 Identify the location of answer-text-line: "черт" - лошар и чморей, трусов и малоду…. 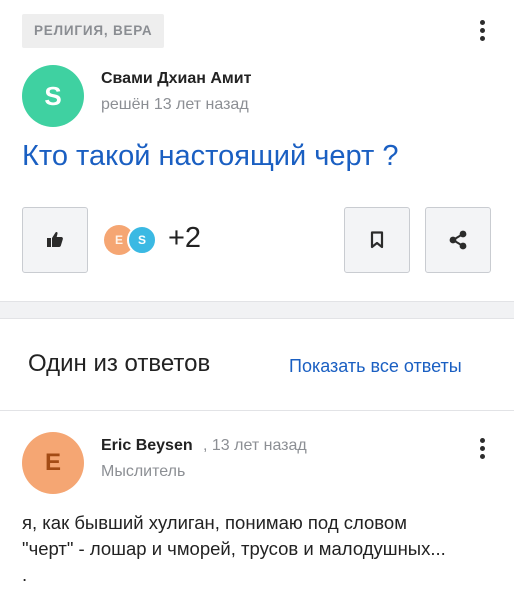
(234, 548).